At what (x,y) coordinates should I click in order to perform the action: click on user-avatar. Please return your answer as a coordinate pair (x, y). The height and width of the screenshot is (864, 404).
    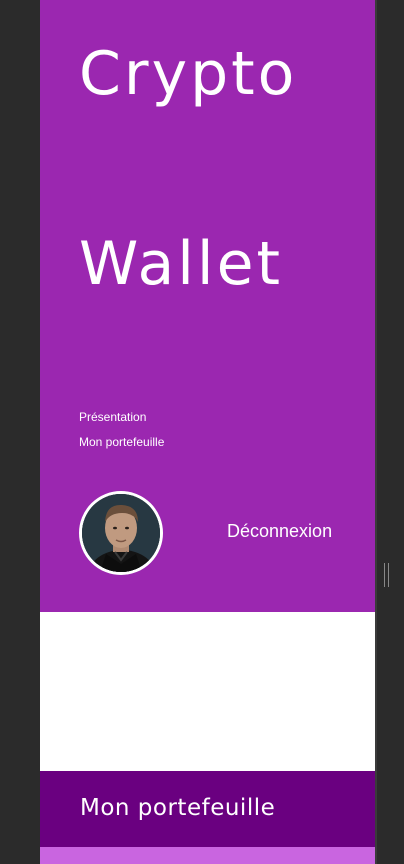
    Looking at the image, I should click on (121, 533).